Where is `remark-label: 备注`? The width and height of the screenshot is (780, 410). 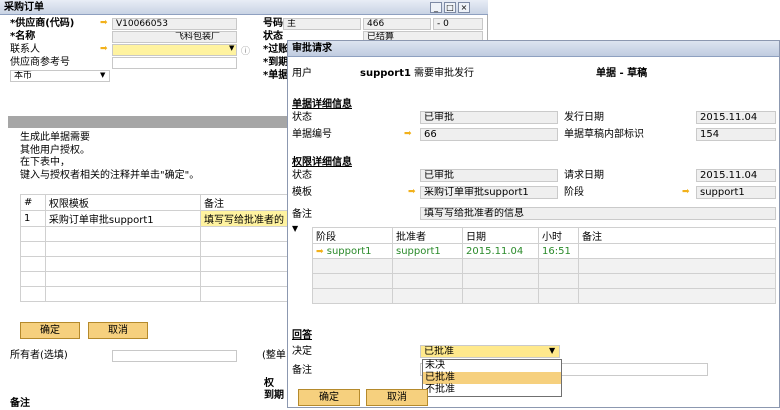
remark-label: 备注 is located at coordinates (20, 403).